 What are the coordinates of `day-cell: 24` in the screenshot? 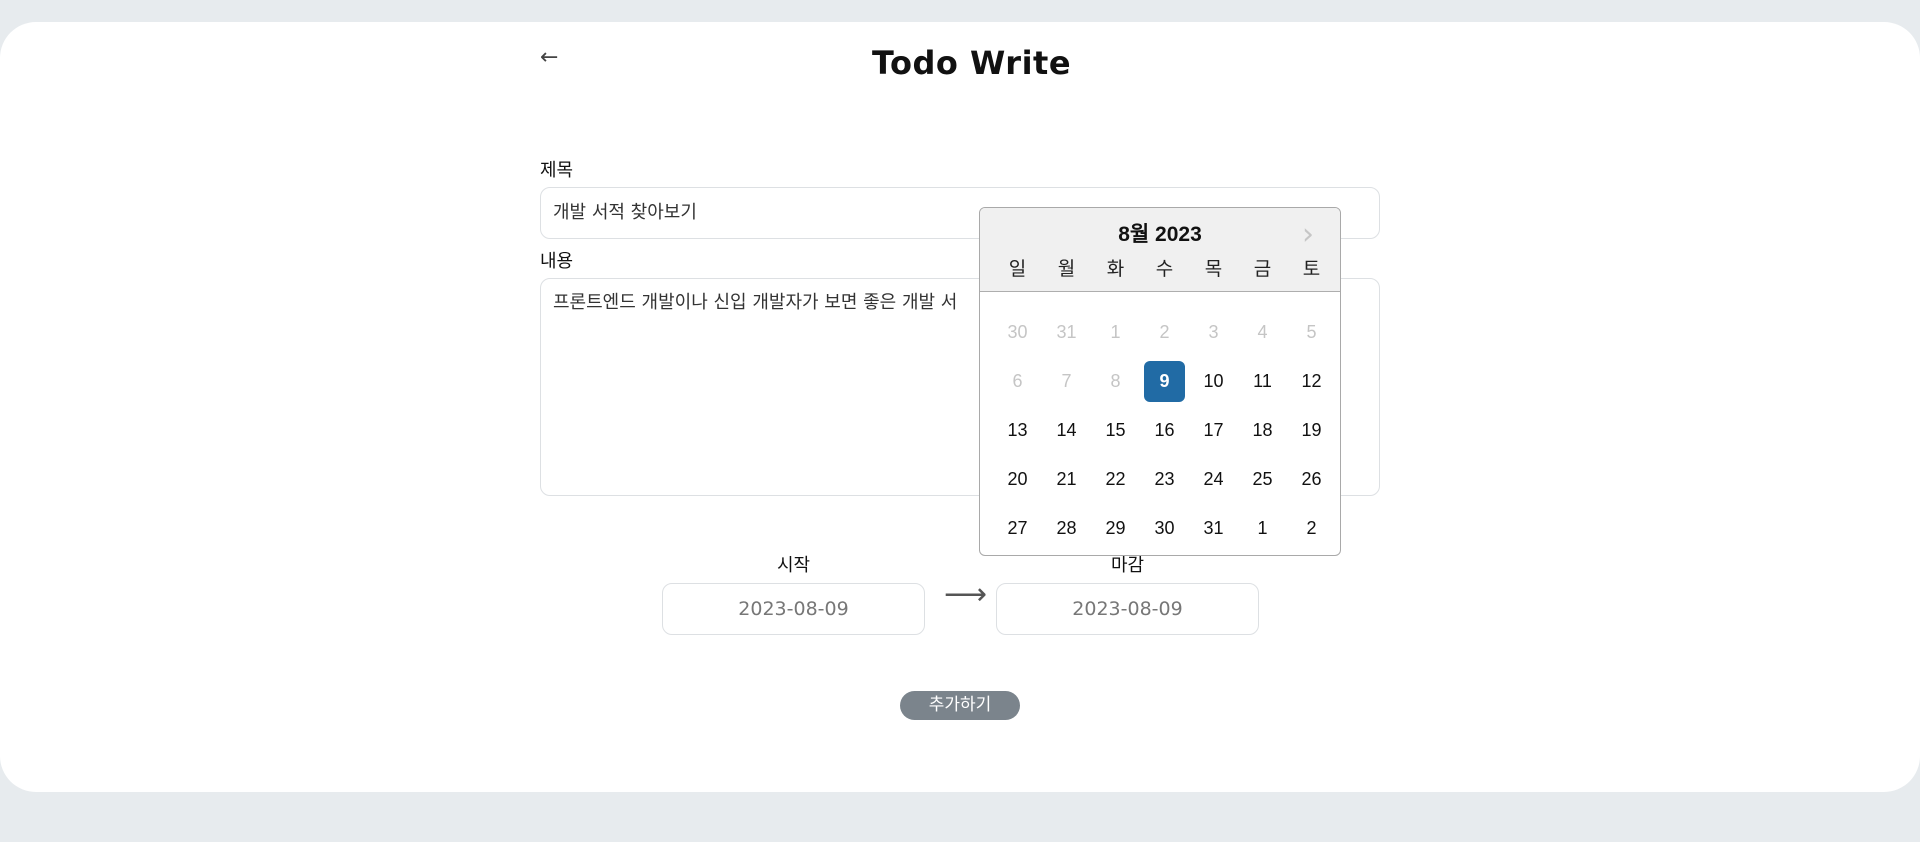 It's located at (1213, 479).